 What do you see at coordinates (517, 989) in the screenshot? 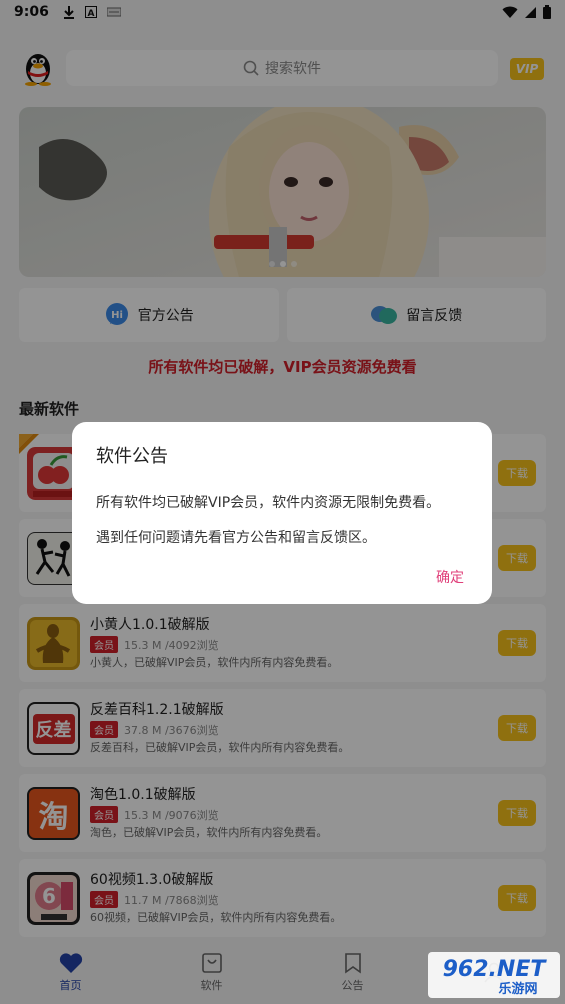
I see `svg-text: 乐游网` at bounding box center [517, 989].